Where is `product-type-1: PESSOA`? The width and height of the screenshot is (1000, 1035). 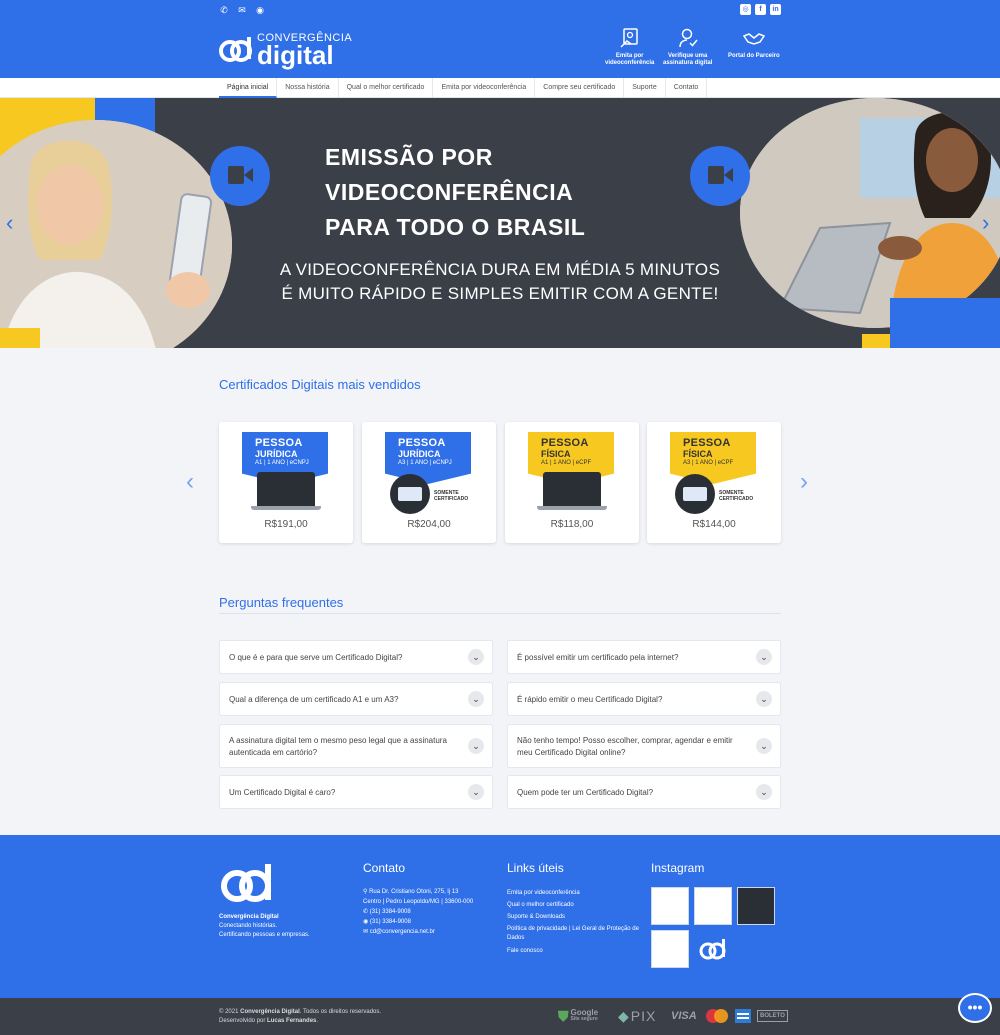 product-type-1: PESSOA is located at coordinates (707, 443).